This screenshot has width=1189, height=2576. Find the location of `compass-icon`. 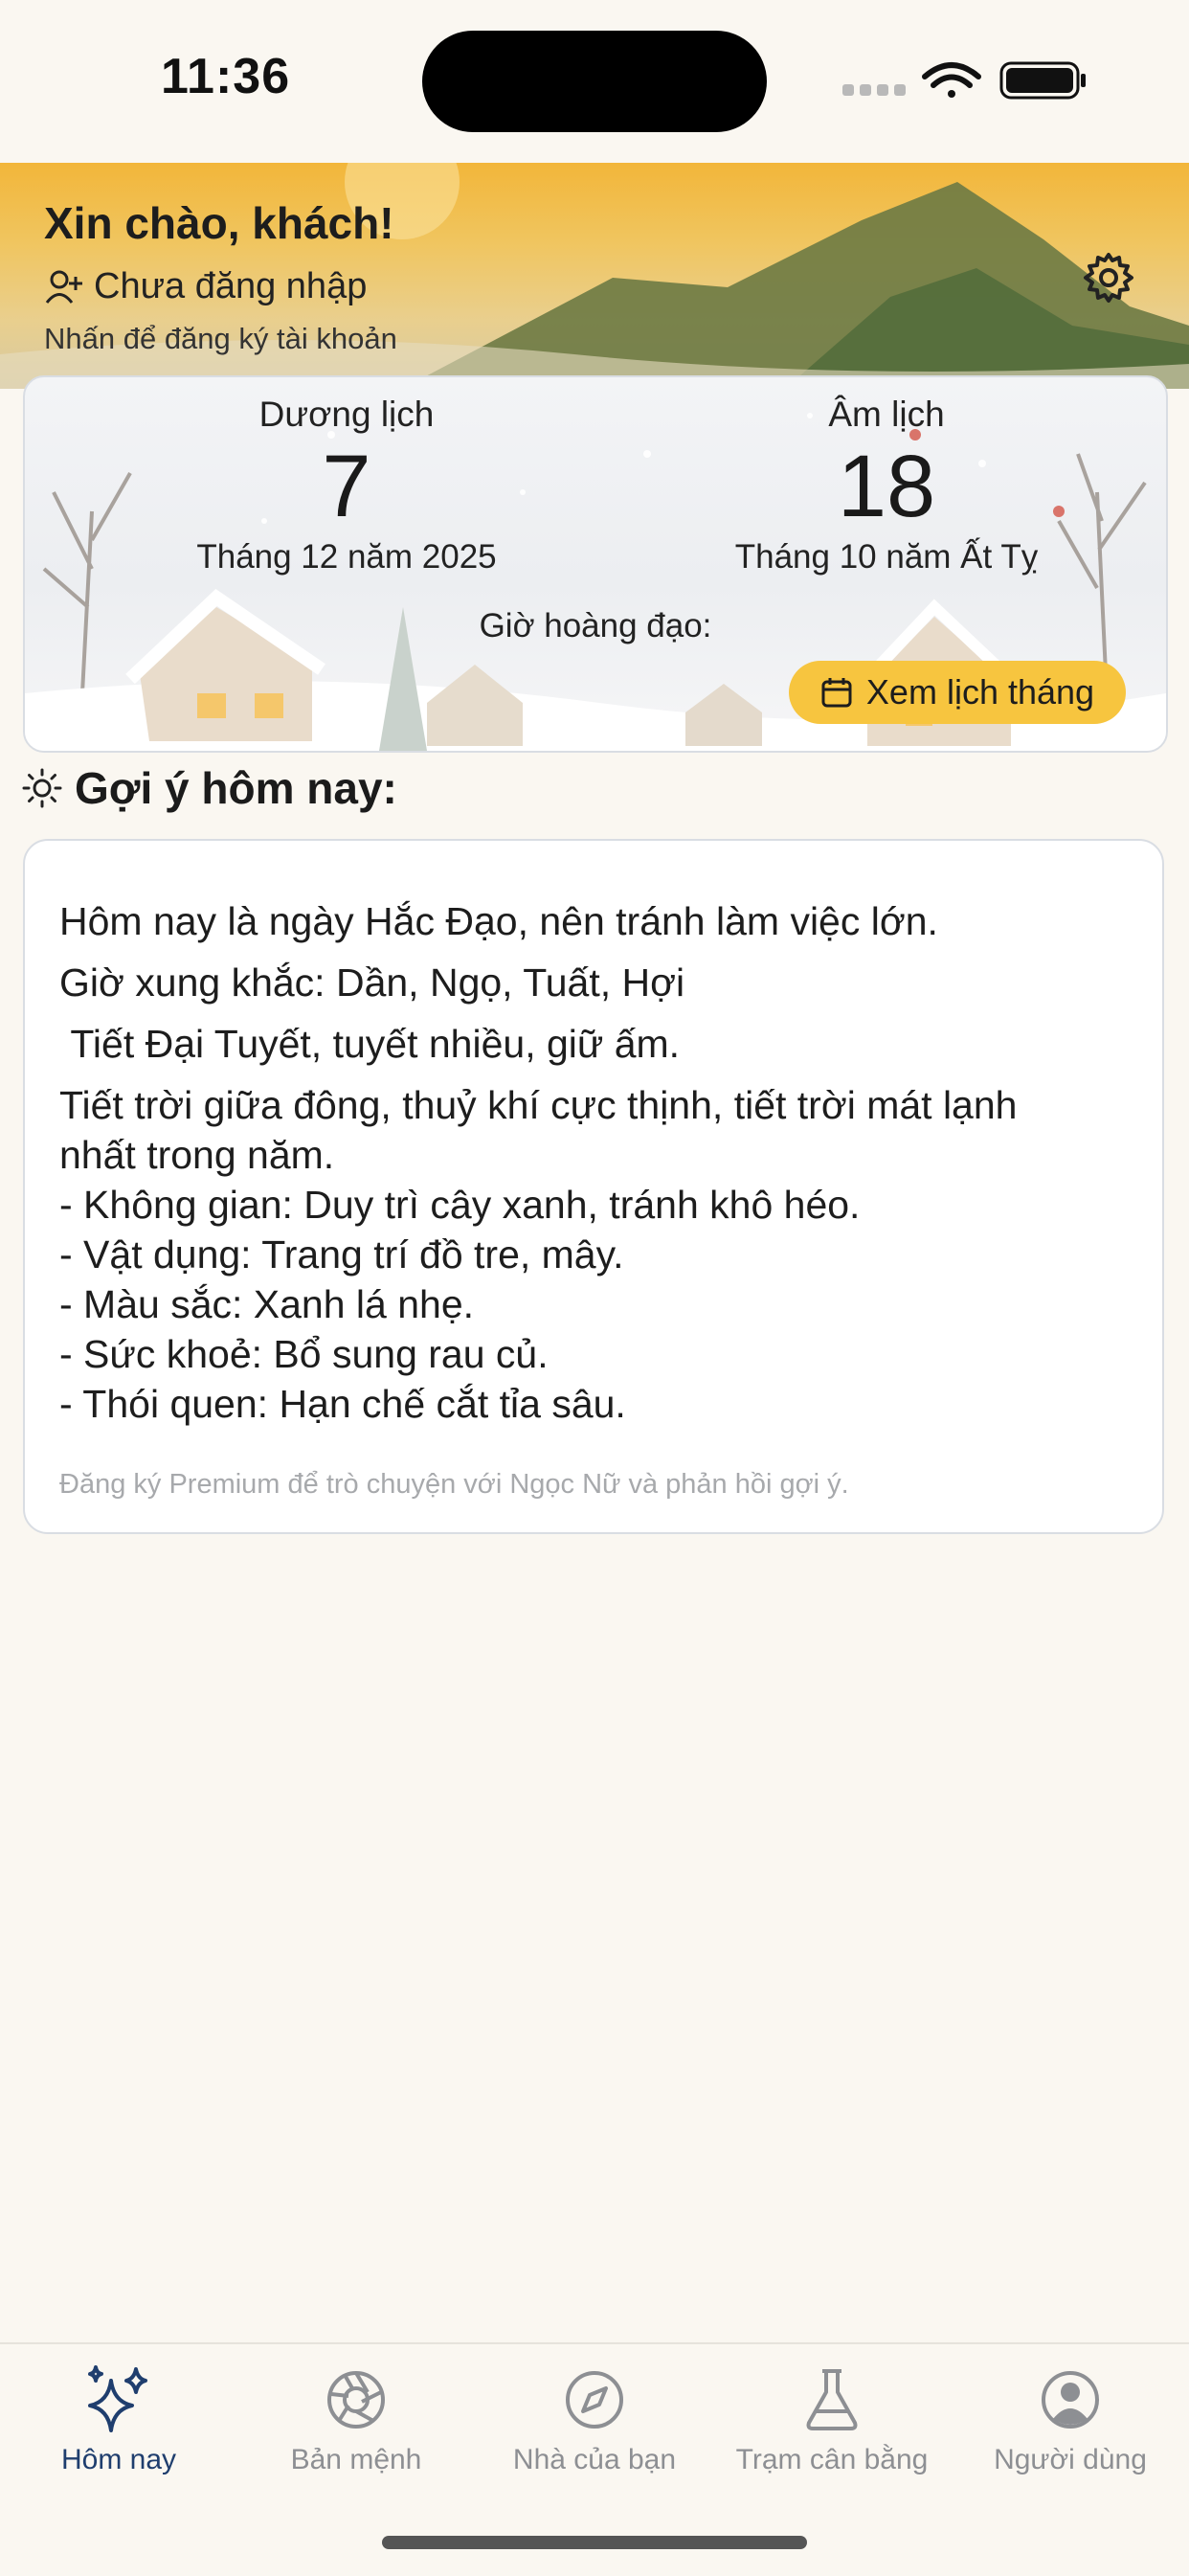

compass-icon is located at coordinates (594, 2400).